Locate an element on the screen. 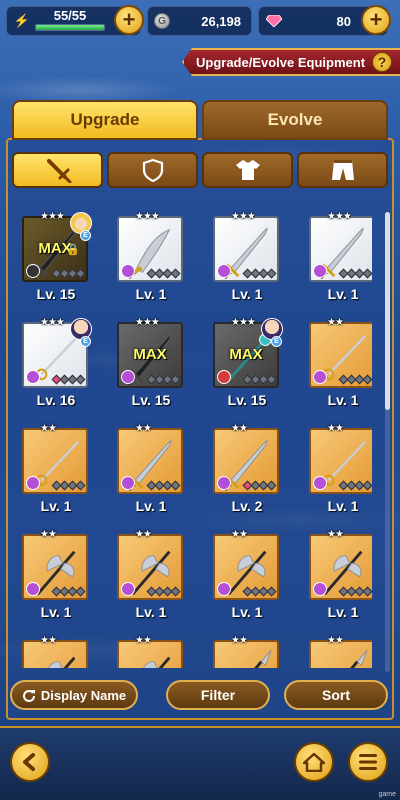 This screenshot has width=400, height=800. scrollbar-thumb is located at coordinates (387, 311).